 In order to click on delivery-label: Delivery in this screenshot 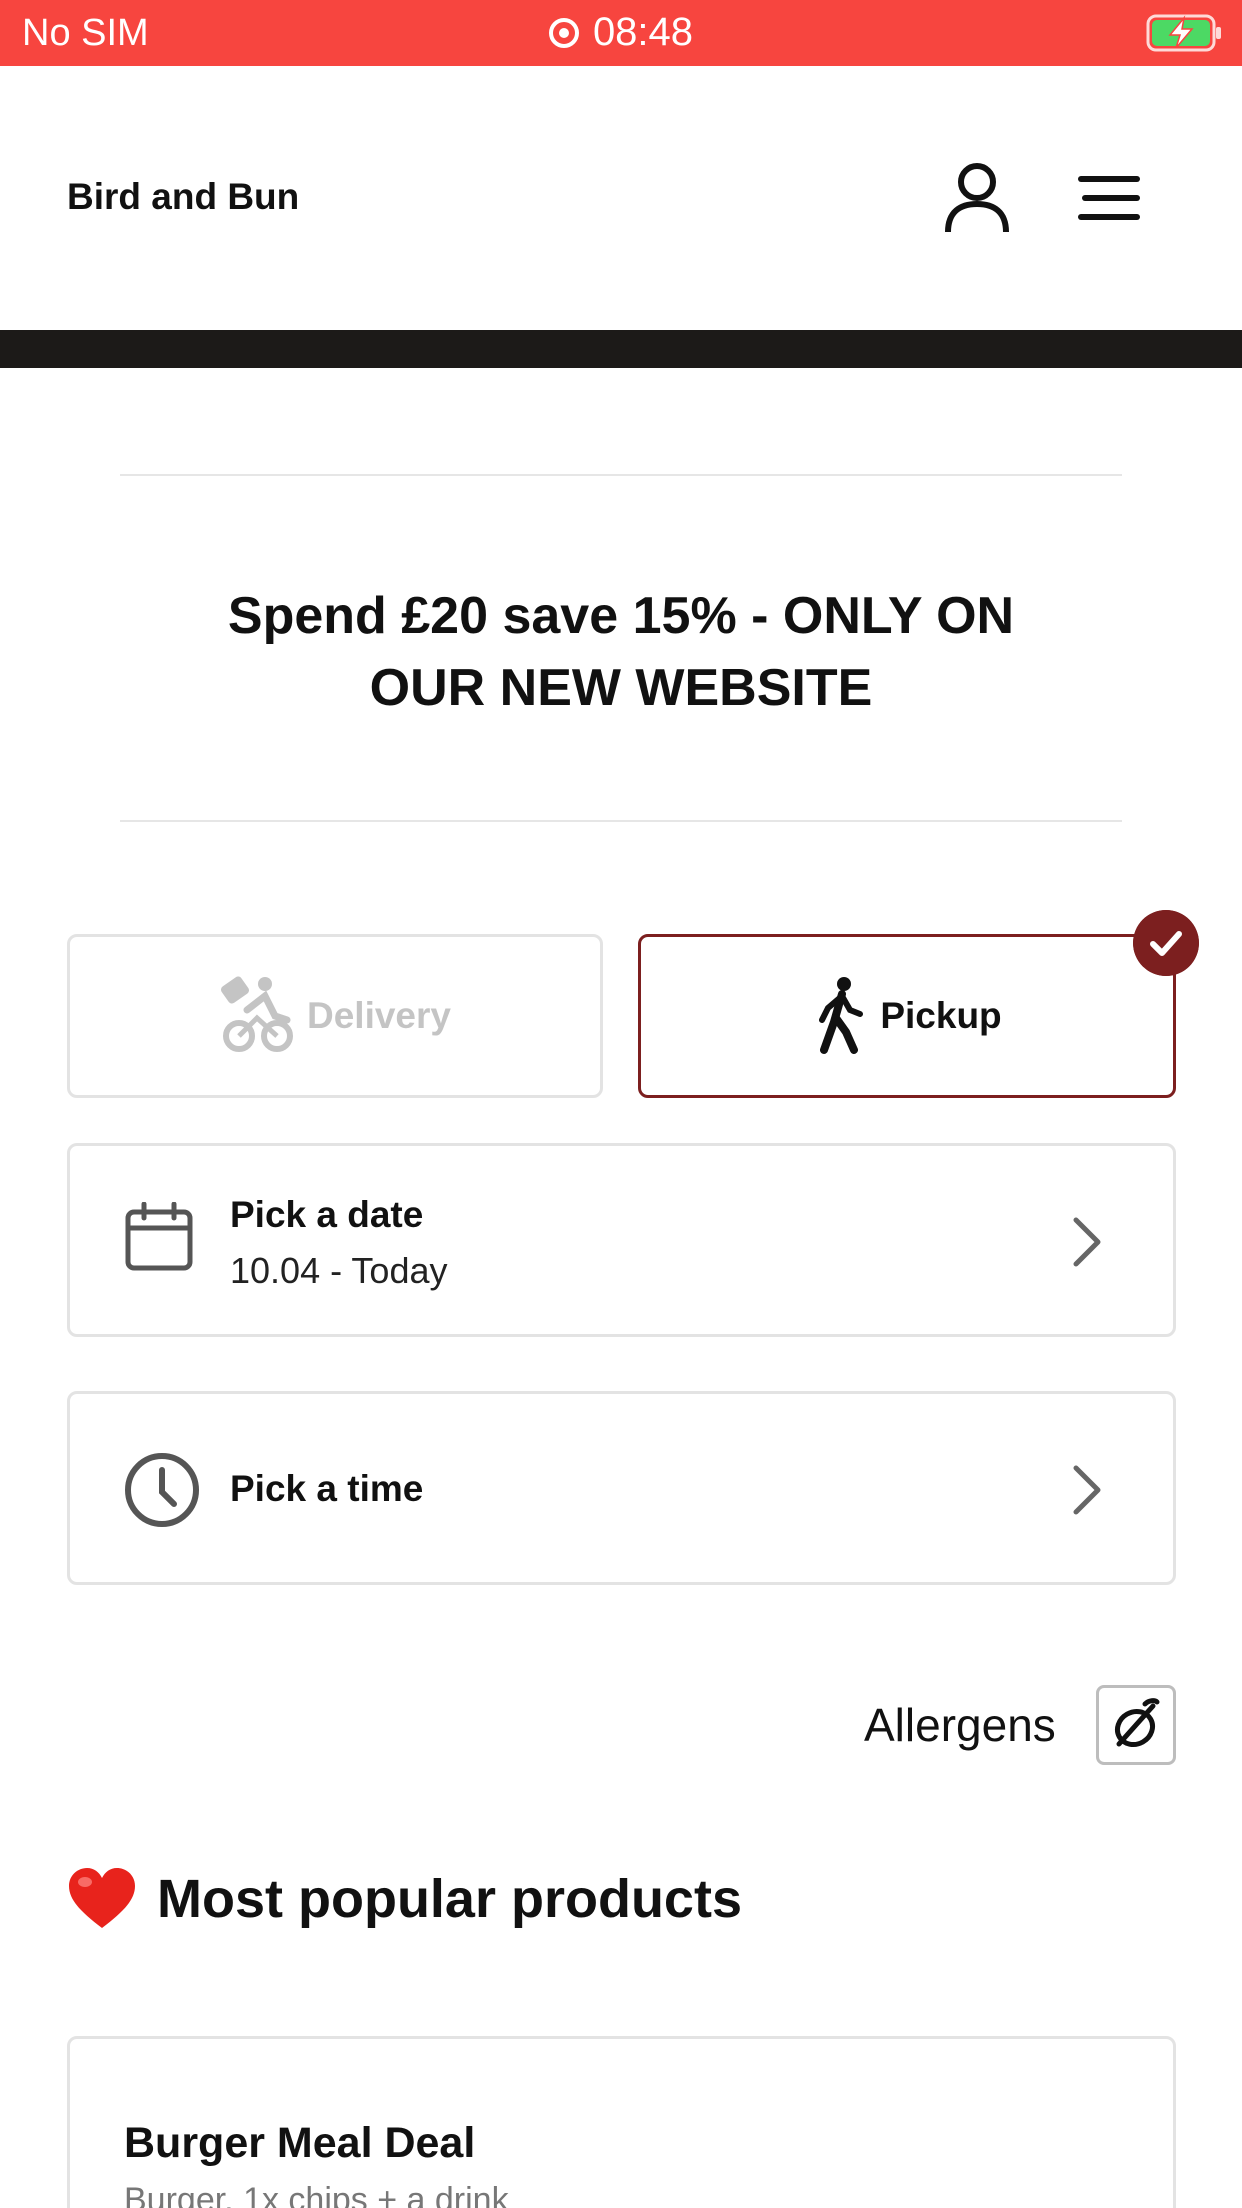, I will do `click(379, 1015)`.